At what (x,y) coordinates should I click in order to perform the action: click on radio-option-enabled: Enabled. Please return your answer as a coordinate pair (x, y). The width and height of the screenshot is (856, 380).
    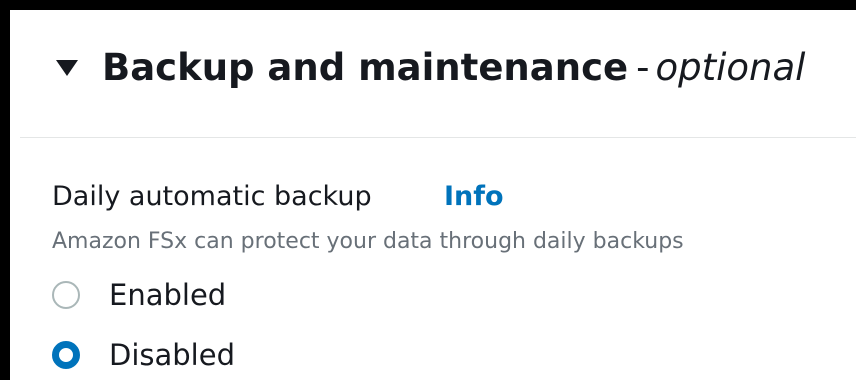
    Looking at the image, I should click on (139, 295).